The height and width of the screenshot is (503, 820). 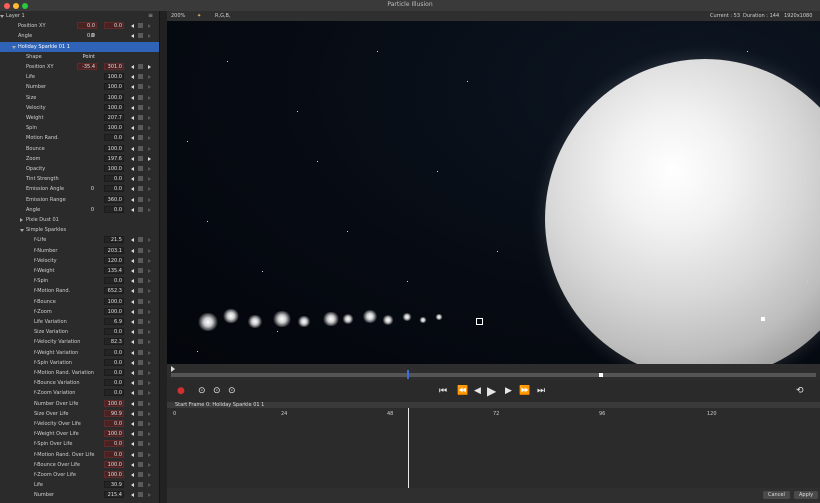 What do you see at coordinates (408, 374) in the screenshot?
I see `playhead-marker` at bounding box center [408, 374].